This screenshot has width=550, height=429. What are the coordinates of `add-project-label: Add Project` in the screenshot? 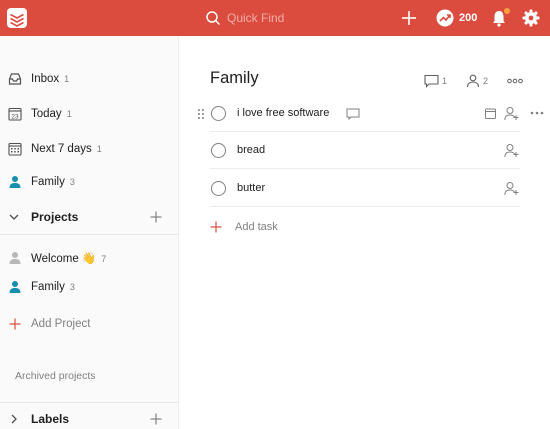 It's located at (61, 324).